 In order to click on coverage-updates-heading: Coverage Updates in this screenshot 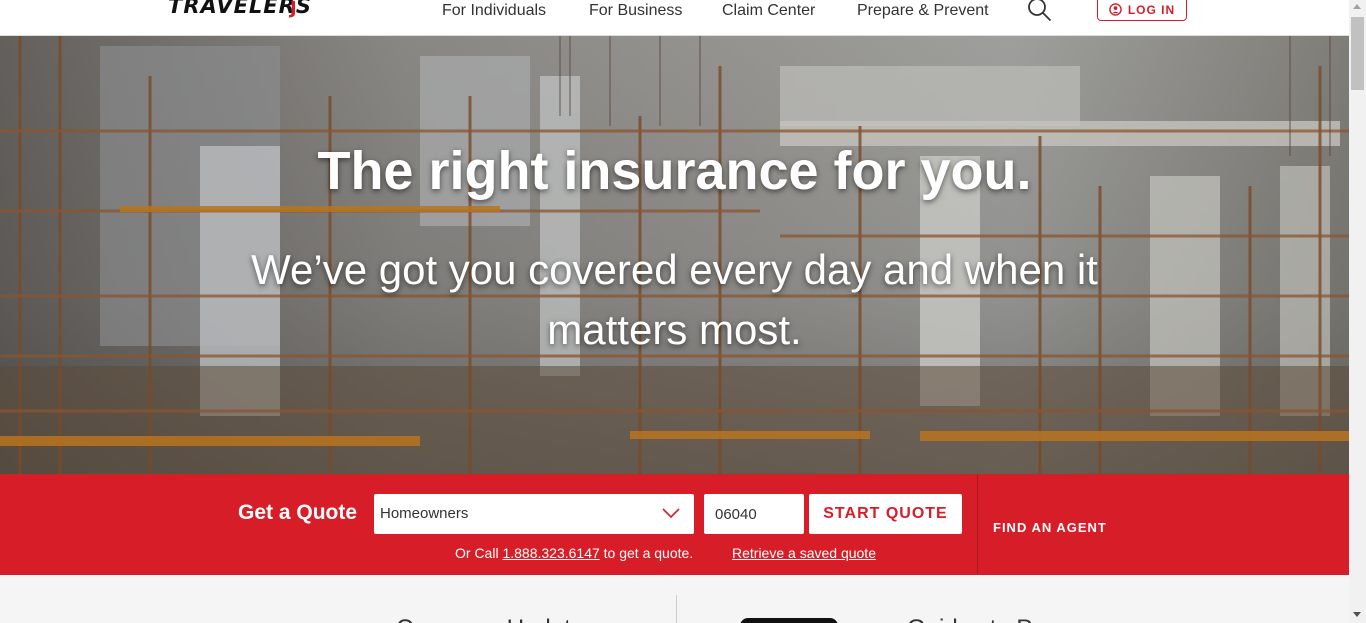, I will do `click(496, 619)`.